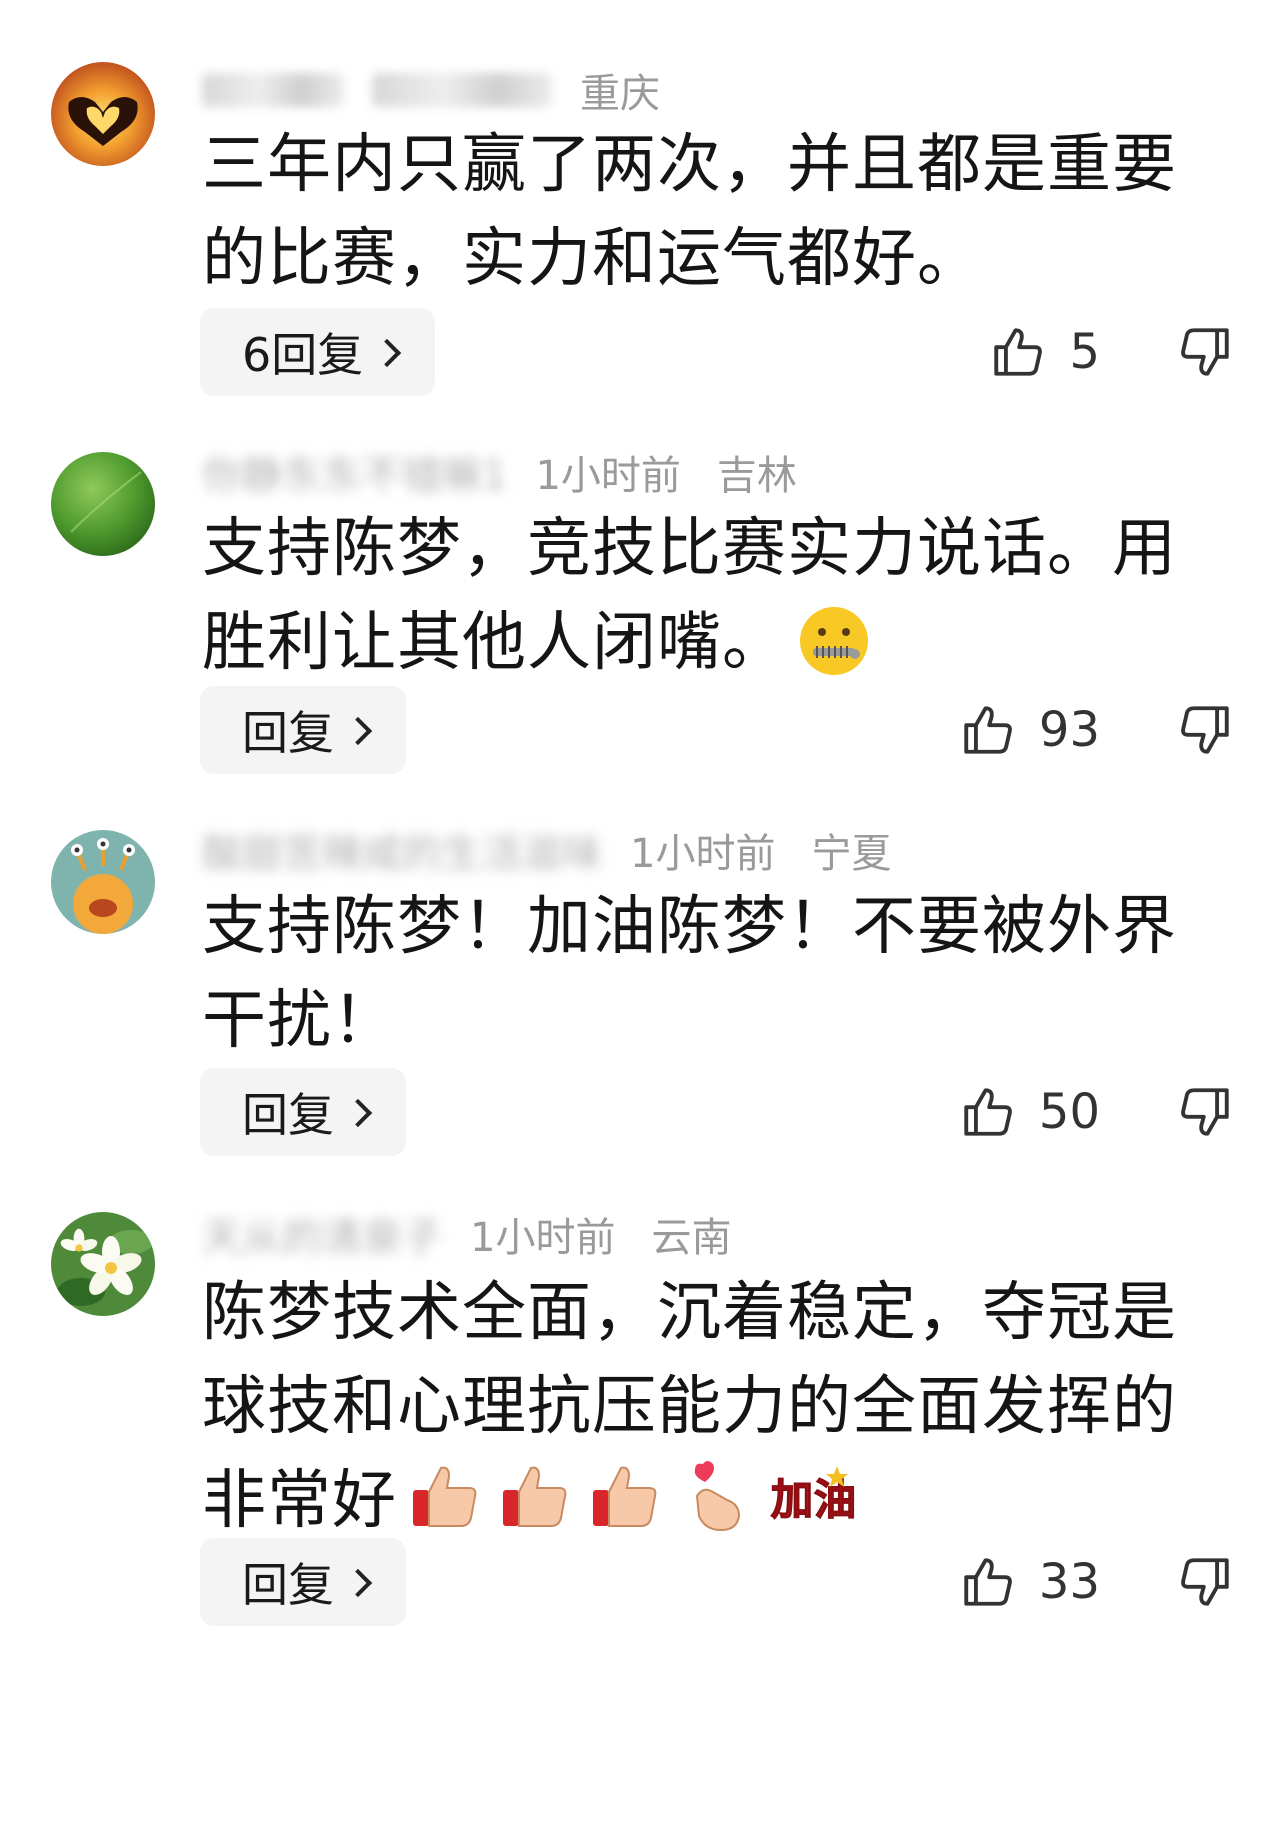 The width and height of the screenshot is (1286, 1835). What do you see at coordinates (354, 472) in the screenshot?
I see `username: 你静东东不错嘛1` at bounding box center [354, 472].